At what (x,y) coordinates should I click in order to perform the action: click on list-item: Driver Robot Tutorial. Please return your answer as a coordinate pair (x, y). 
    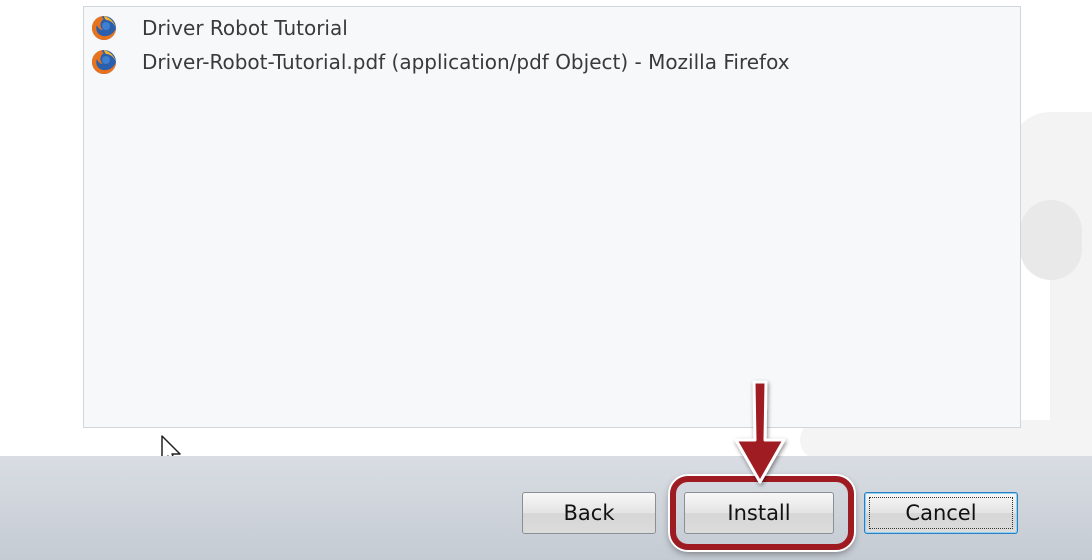
    Looking at the image, I should click on (219, 28).